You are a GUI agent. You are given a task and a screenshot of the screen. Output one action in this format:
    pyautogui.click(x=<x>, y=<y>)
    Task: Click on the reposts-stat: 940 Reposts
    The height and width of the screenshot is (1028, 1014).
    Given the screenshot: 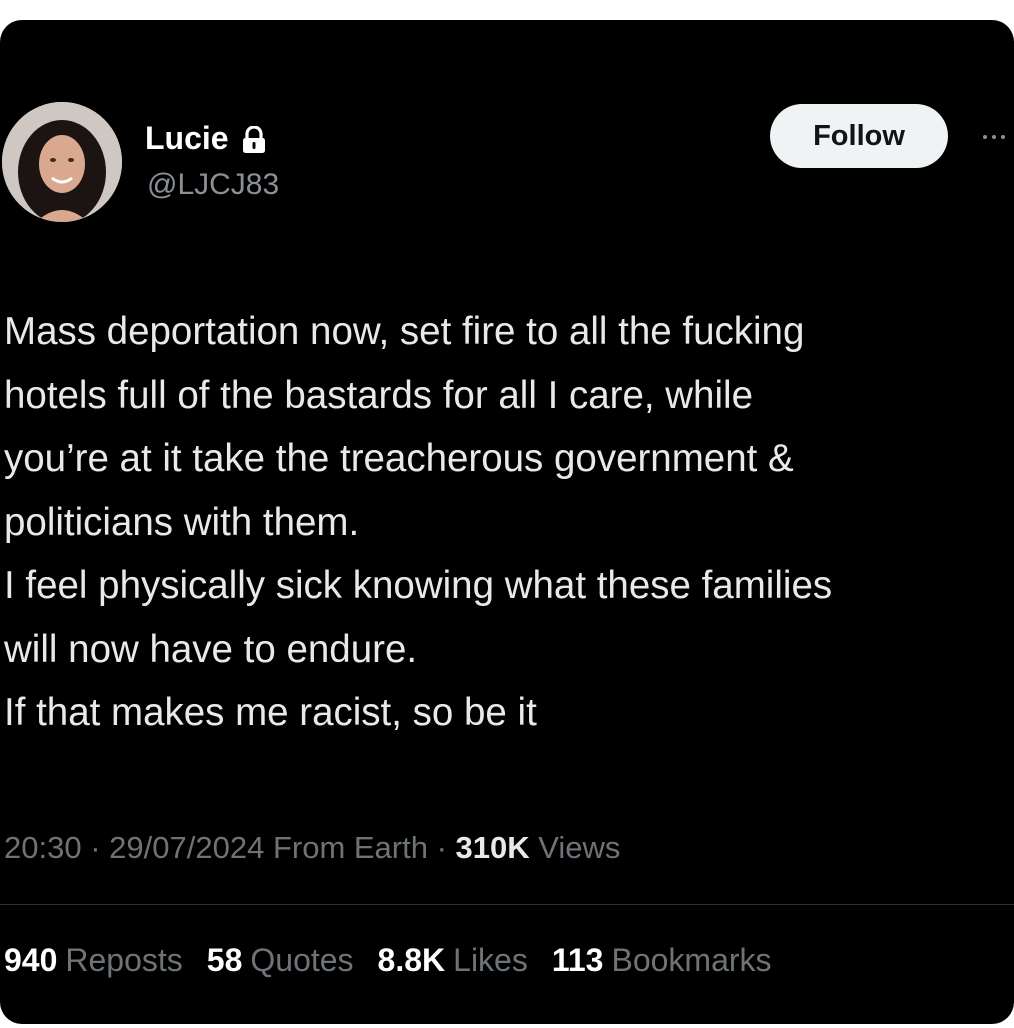 What is the action you would take?
    pyautogui.click(x=93, y=960)
    